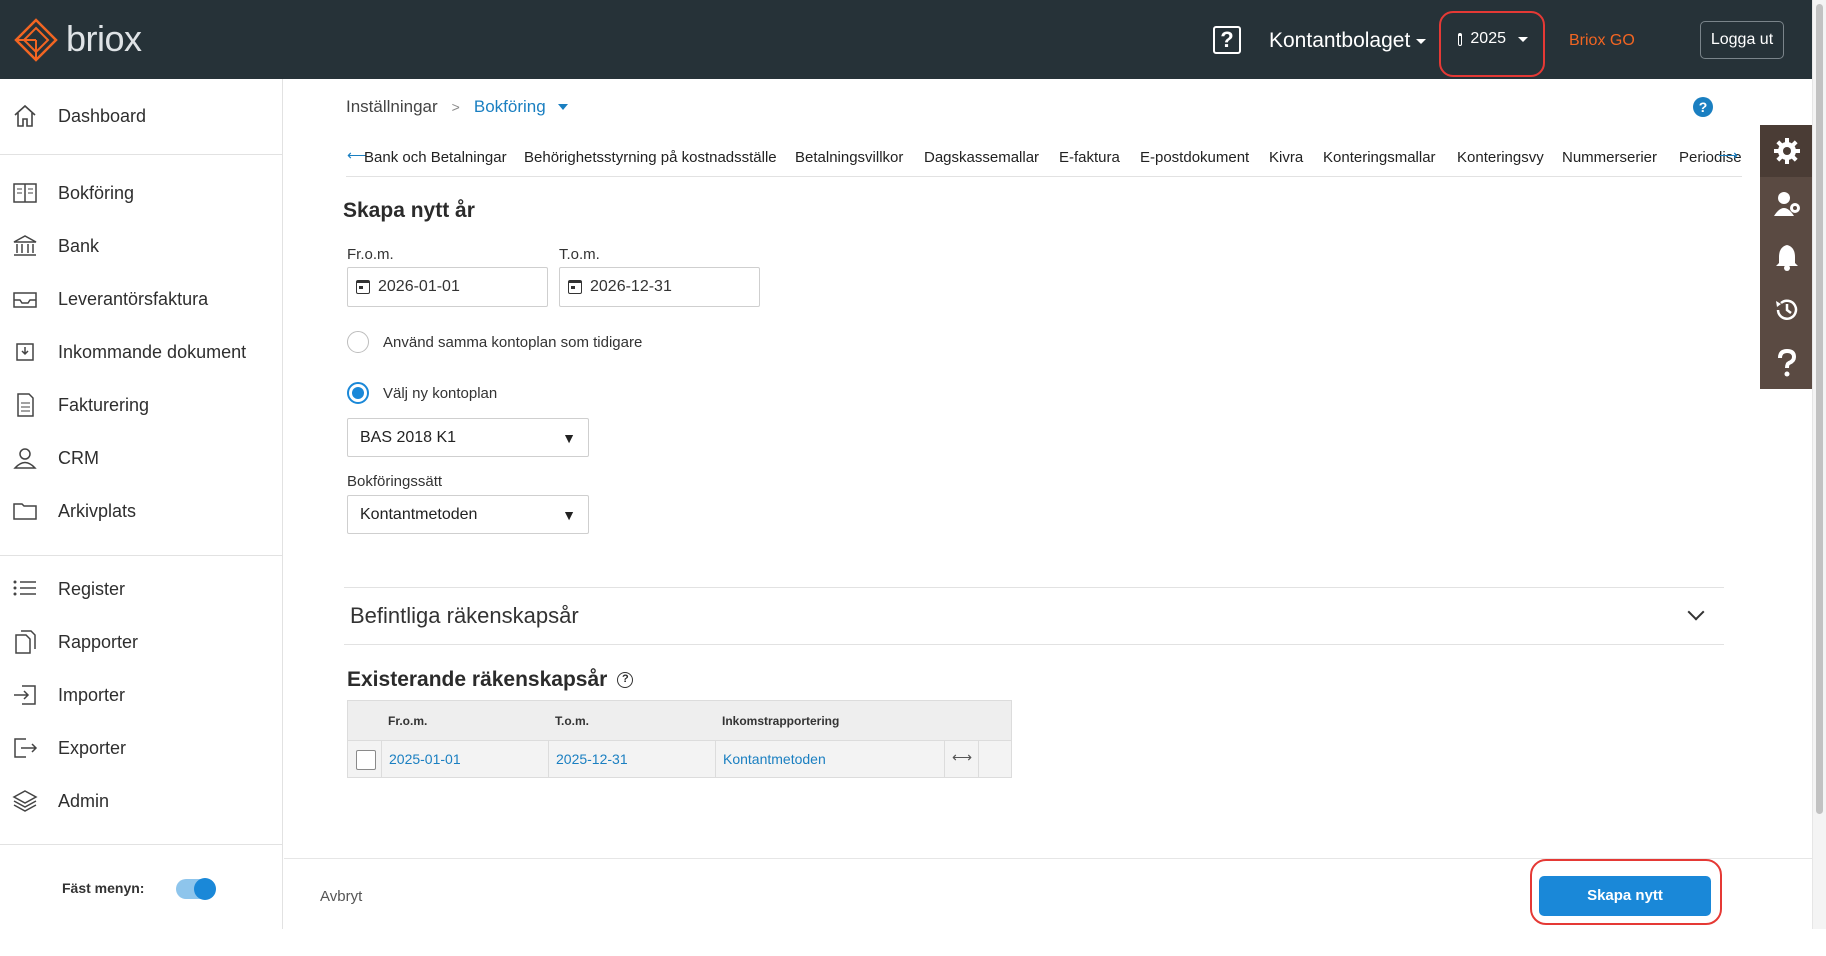 The height and width of the screenshot is (956, 1826). What do you see at coordinates (141, 589) in the screenshot?
I see `sidebar-item-register: Register` at bounding box center [141, 589].